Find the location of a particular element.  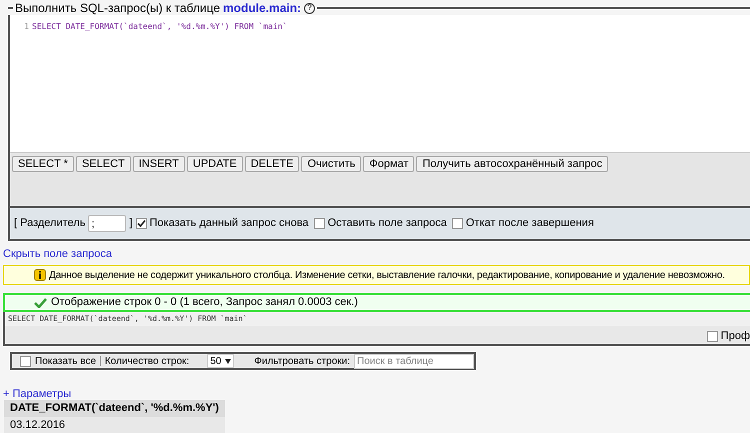

checkbox-label: Показать данный запрос снова is located at coordinates (229, 224).